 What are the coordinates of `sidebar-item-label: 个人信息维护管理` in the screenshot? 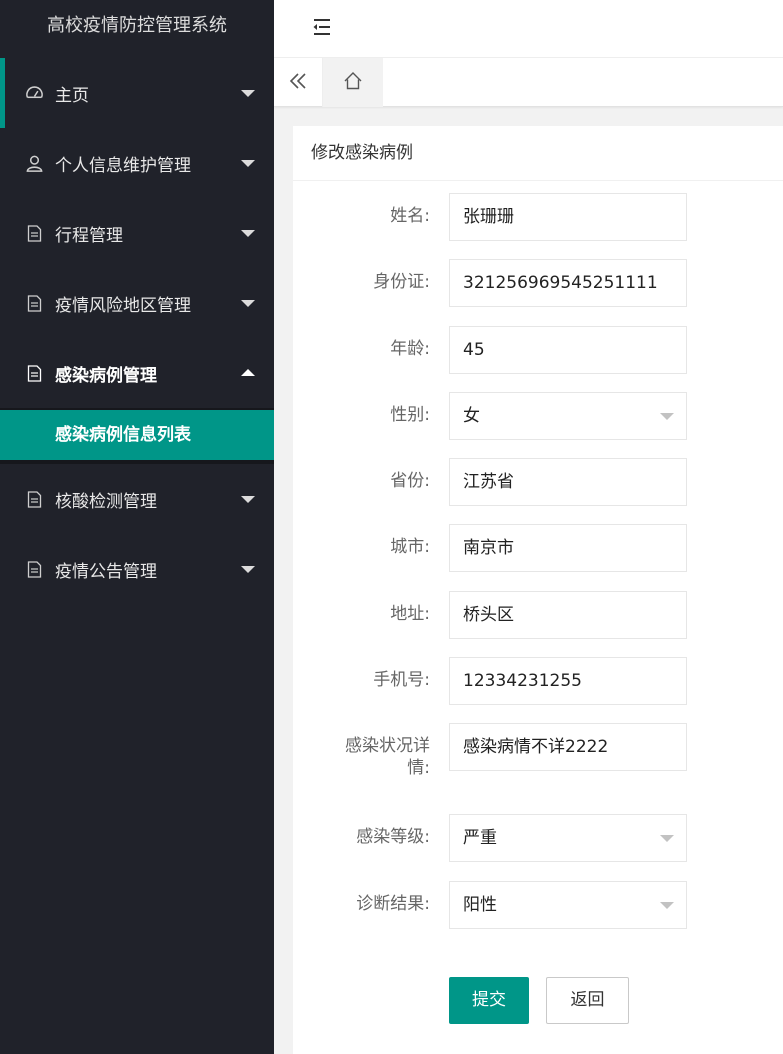 It's located at (123, 165).